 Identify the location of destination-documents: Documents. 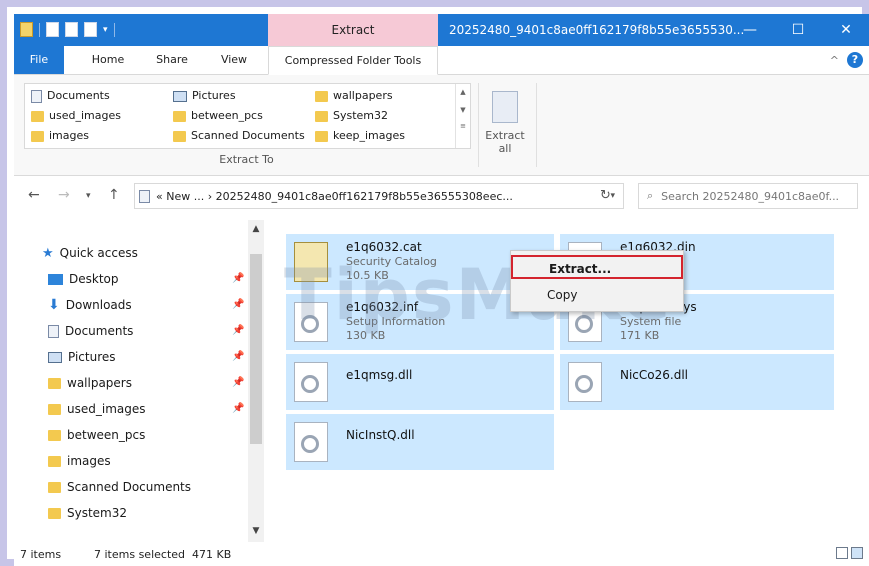
(70, 96).